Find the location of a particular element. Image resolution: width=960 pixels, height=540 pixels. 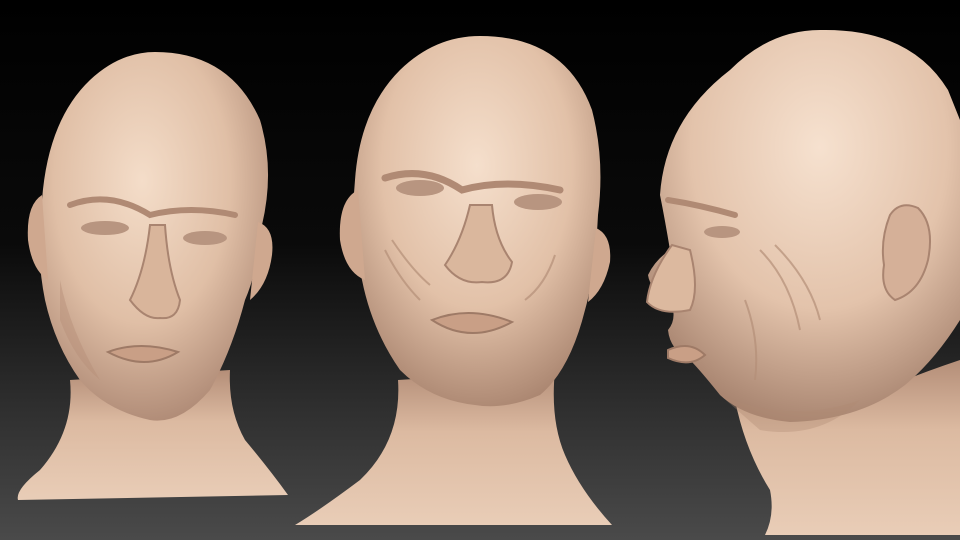

nose is located at coordinates (670, 278).